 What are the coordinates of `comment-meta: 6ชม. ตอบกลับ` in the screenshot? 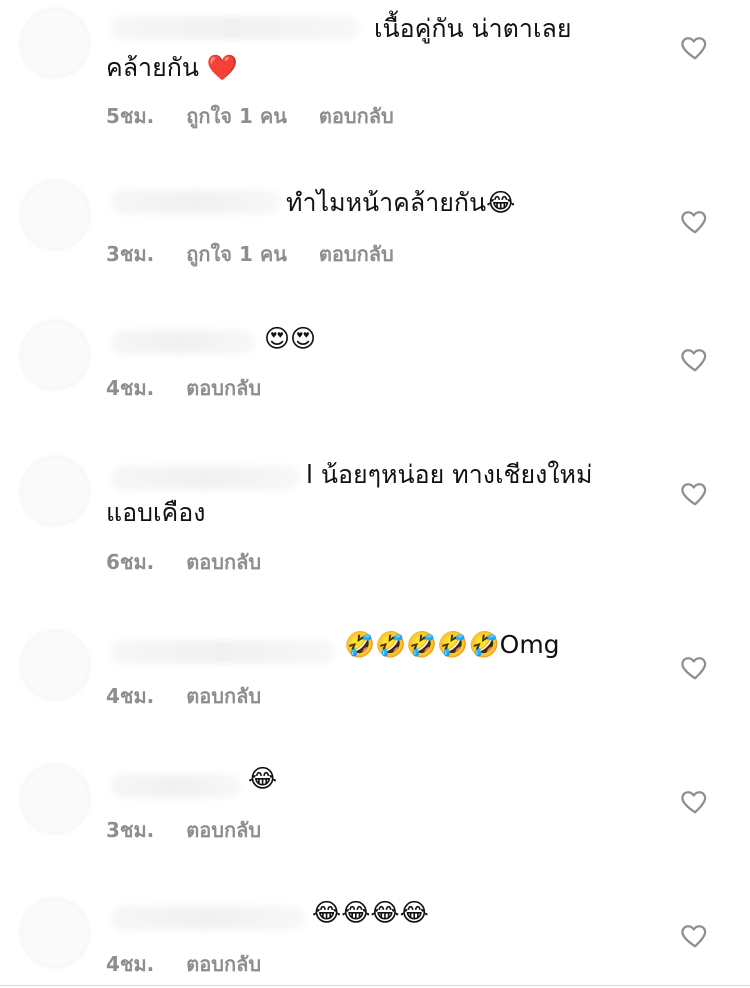 It's located at (183, 562).